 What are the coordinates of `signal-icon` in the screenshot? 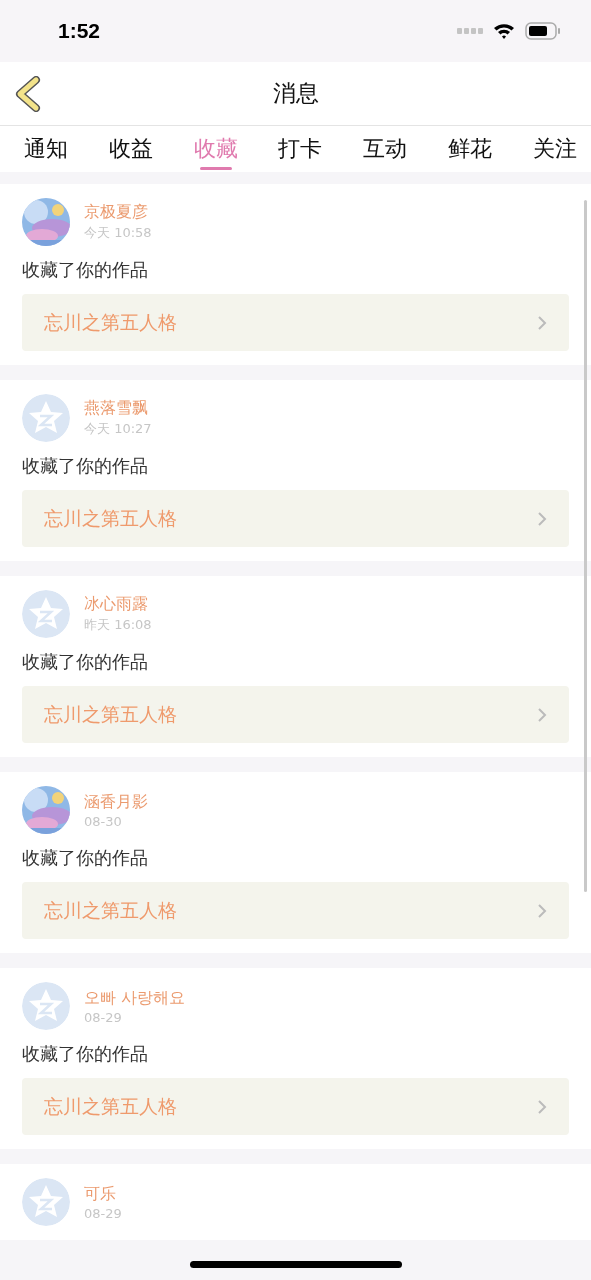 It's located at (470, 31).